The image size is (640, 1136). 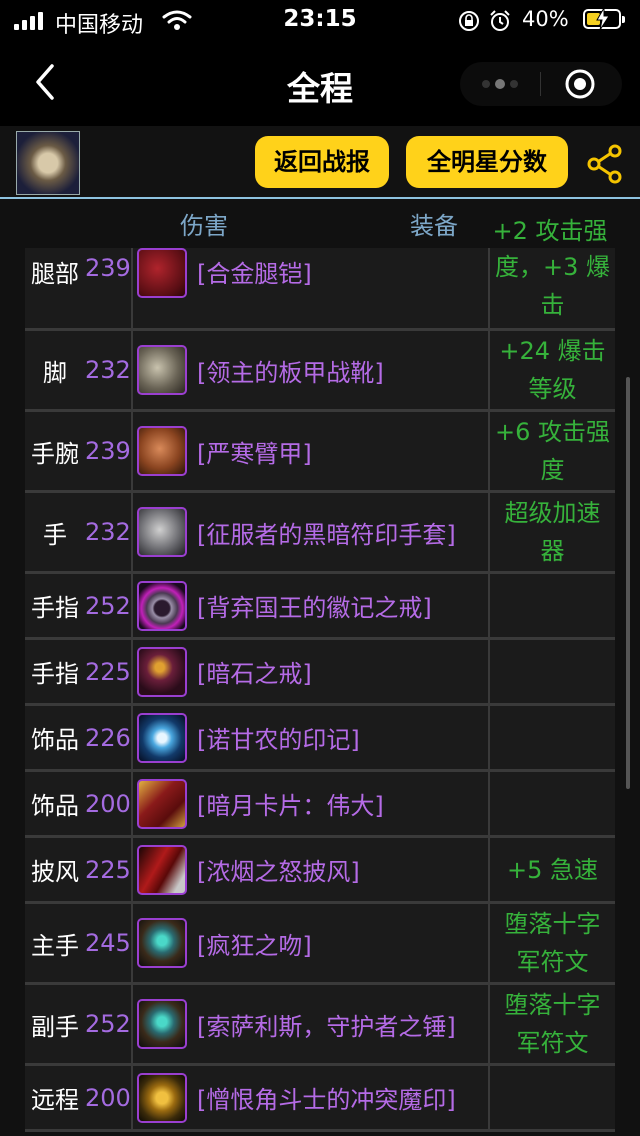 What do you see at coordinates (552, 370) in the screenshot?
I see `enchant-text: +24 爆击等级` at bounding box center [552, 370].